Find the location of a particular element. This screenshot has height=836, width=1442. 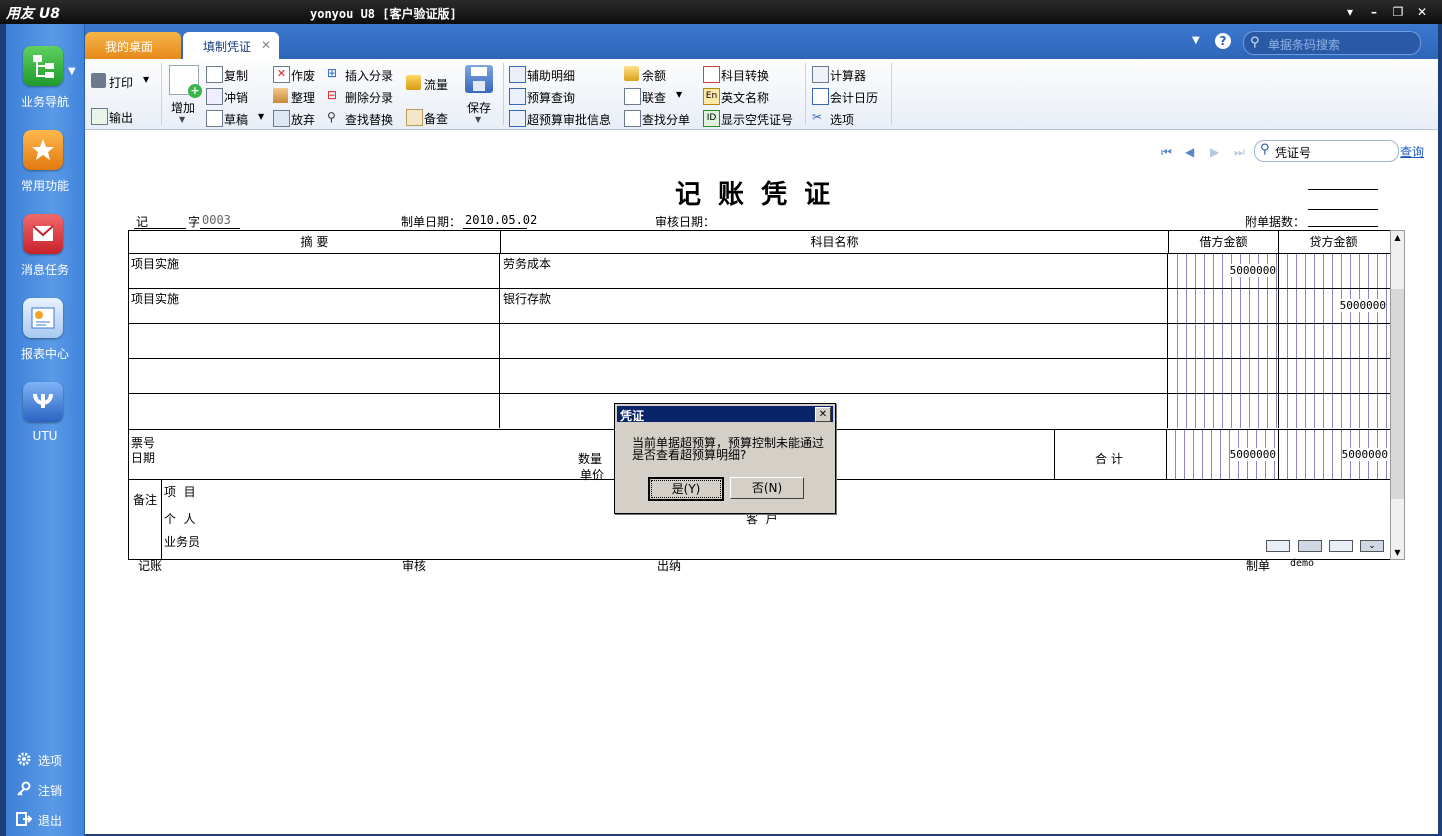

close-button: ✕ is located at coordinates (1422, 12).